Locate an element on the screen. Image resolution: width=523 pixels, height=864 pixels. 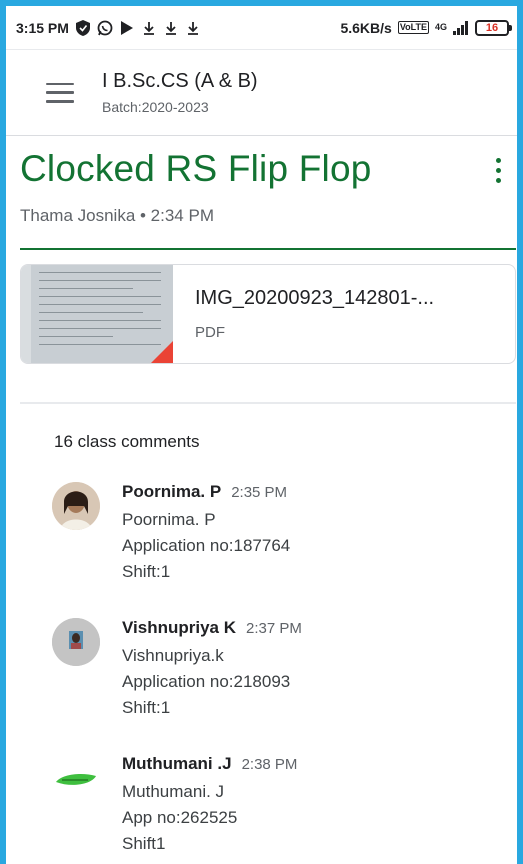
status-time: 3:15 PM is located at coordinates (42, 27).